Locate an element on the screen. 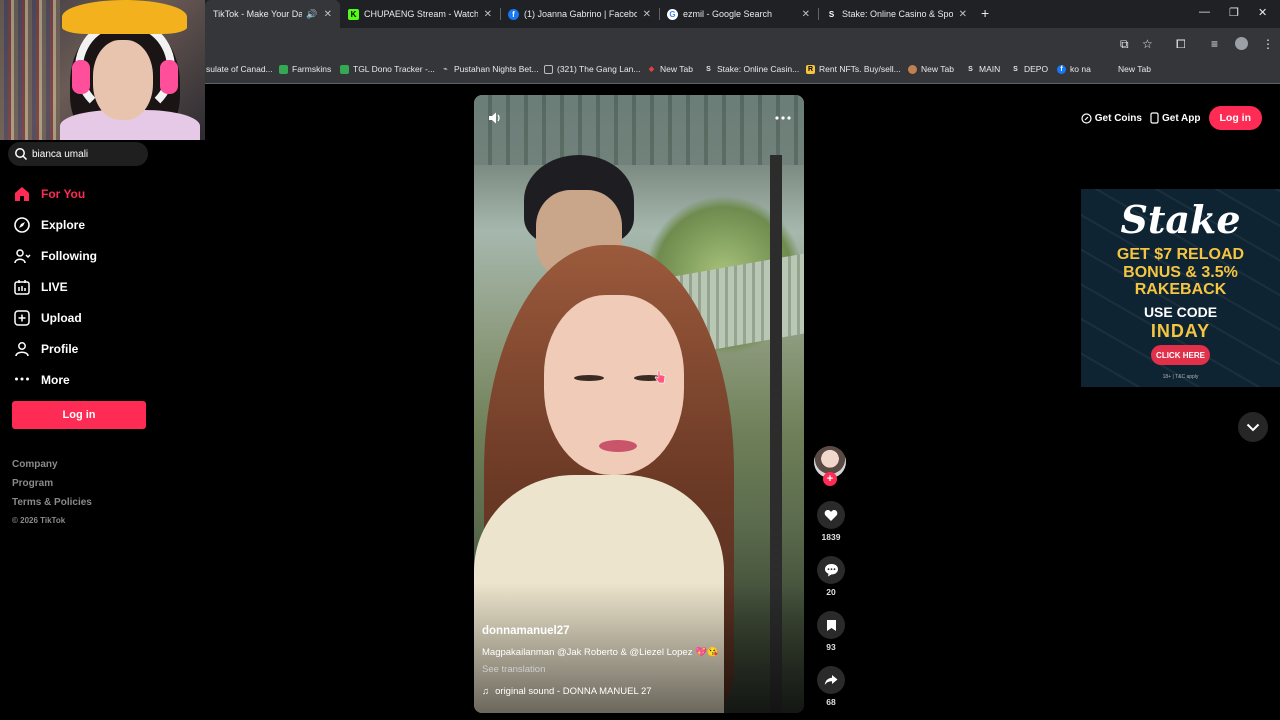  more-options-icon is located at coordinates (783, 118).